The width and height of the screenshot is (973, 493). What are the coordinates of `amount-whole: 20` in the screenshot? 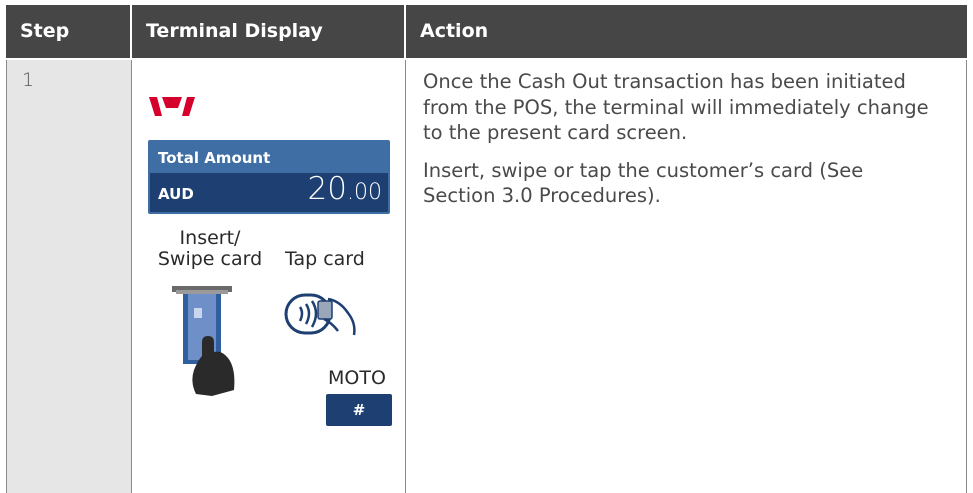 It's located at (327, 189).